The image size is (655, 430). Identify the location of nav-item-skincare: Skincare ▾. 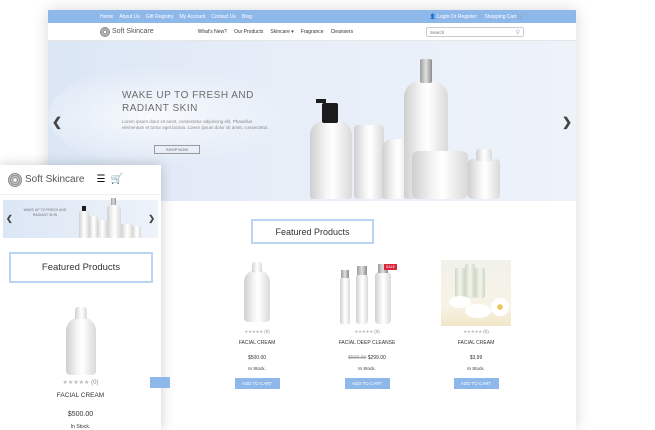
(281, 32).